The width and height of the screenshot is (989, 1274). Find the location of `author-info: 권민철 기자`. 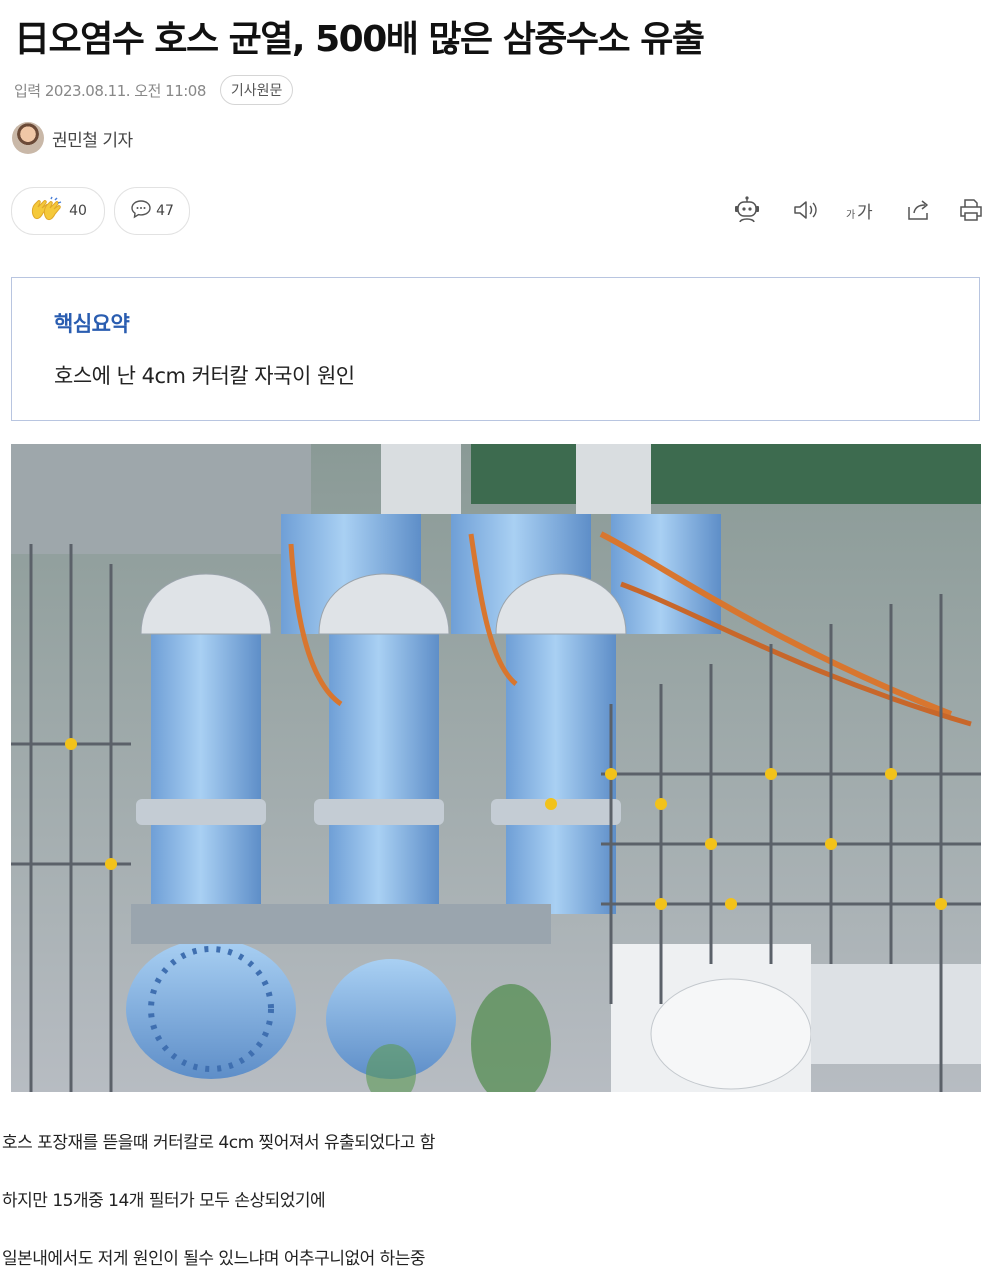

author-info: 권민철 기자 is located at coordinates (72, 138).